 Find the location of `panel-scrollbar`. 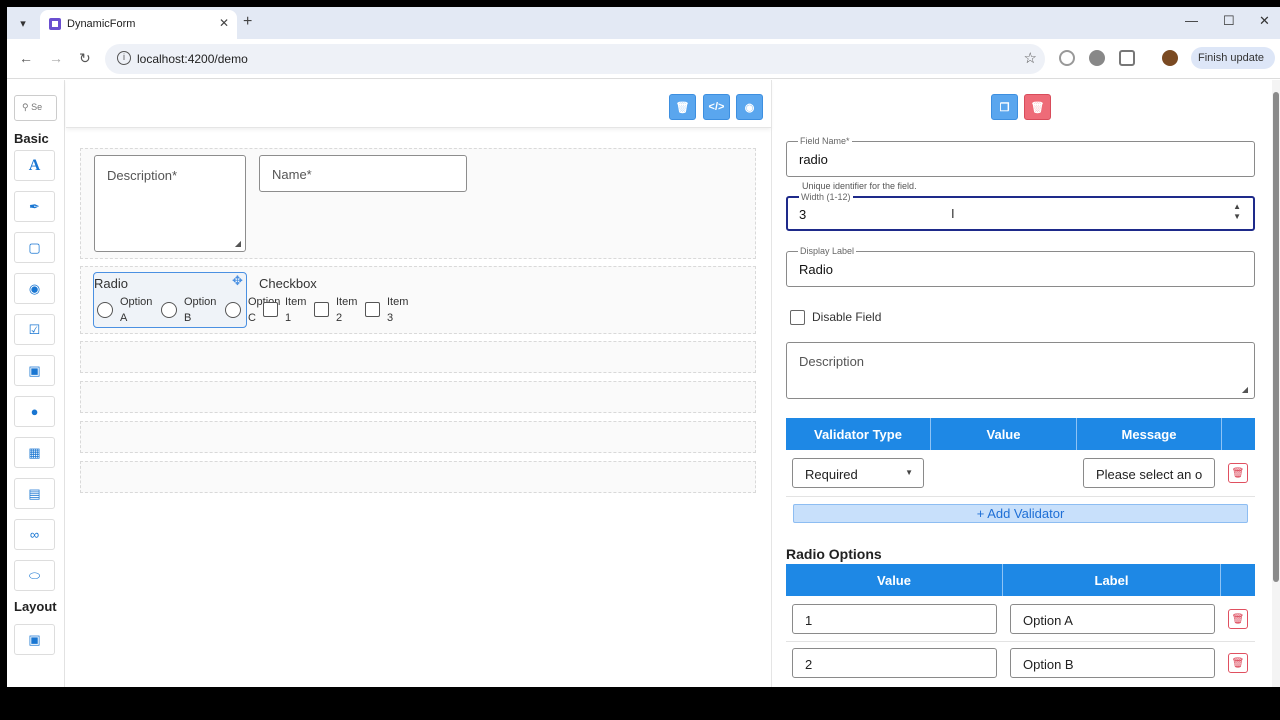

panel-scrollbar is located at coordinates (1276, 383).